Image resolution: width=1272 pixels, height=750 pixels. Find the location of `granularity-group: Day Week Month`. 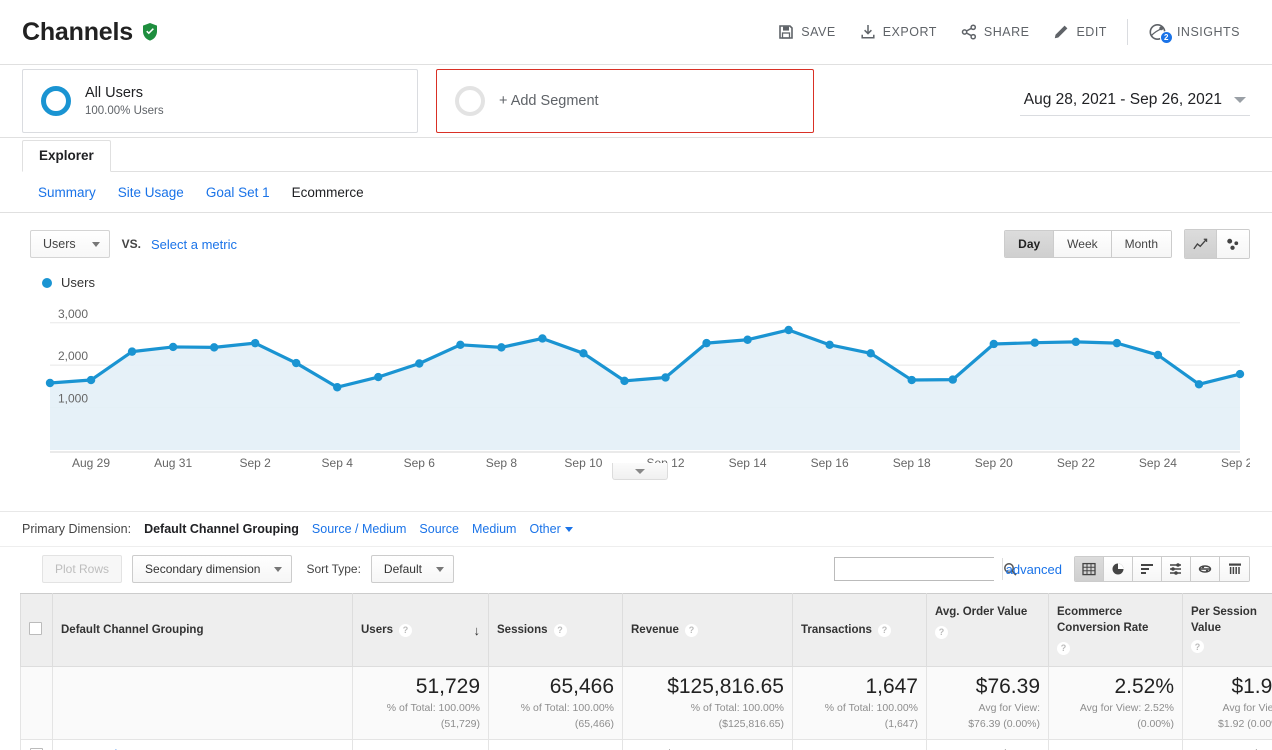

granularity-group: Day Week Month is located at coordinates (1088, 244).